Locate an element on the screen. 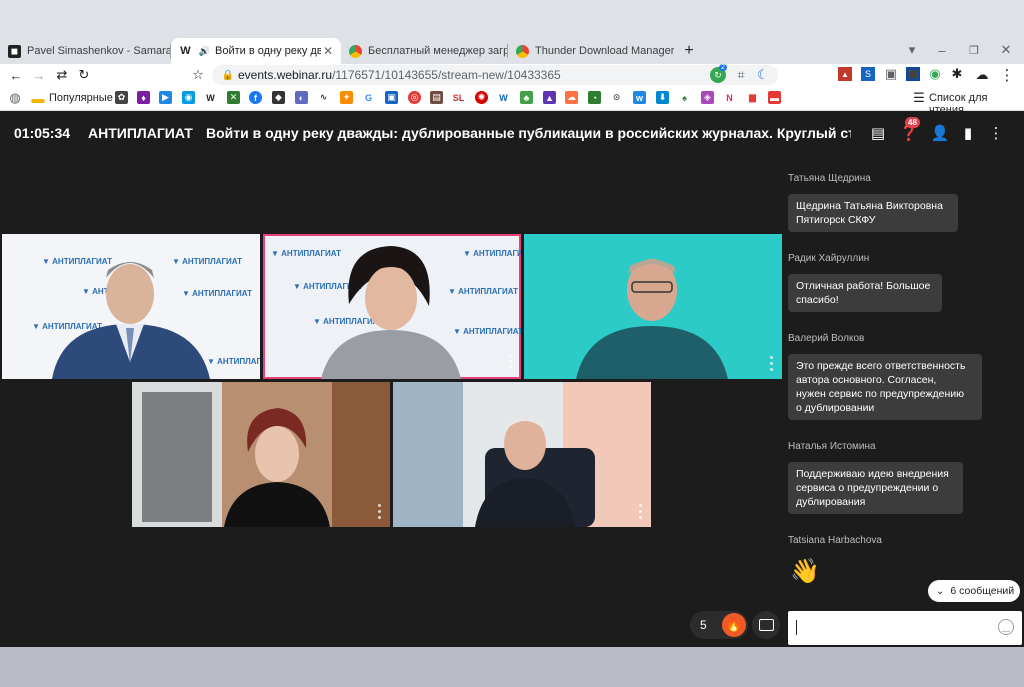 Image resolution: width=1024 pixels, height=687 pixels. tab-thunder-download: Thunder Download Manager - И is located at coordinates (591, 51).